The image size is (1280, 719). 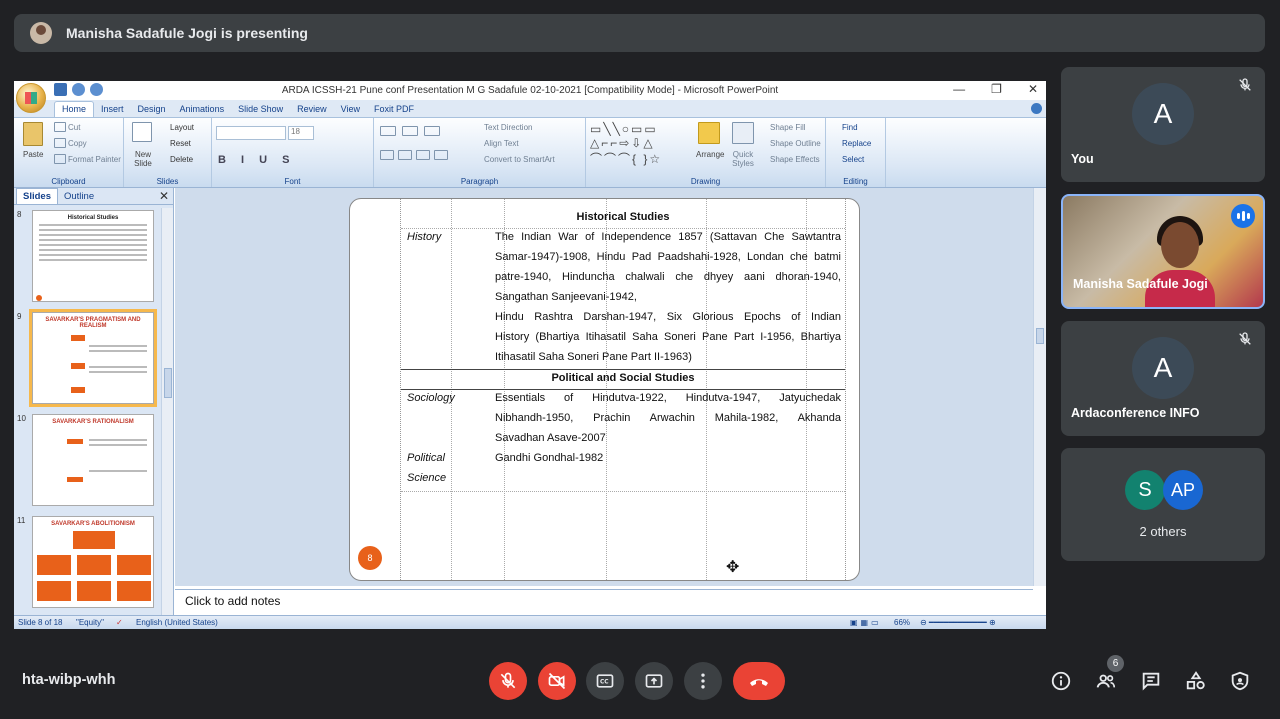 What do you see at coordinates (182, 127) in the screenshot?
I see `layout-button: Layout` at bounding box center [182, 127].